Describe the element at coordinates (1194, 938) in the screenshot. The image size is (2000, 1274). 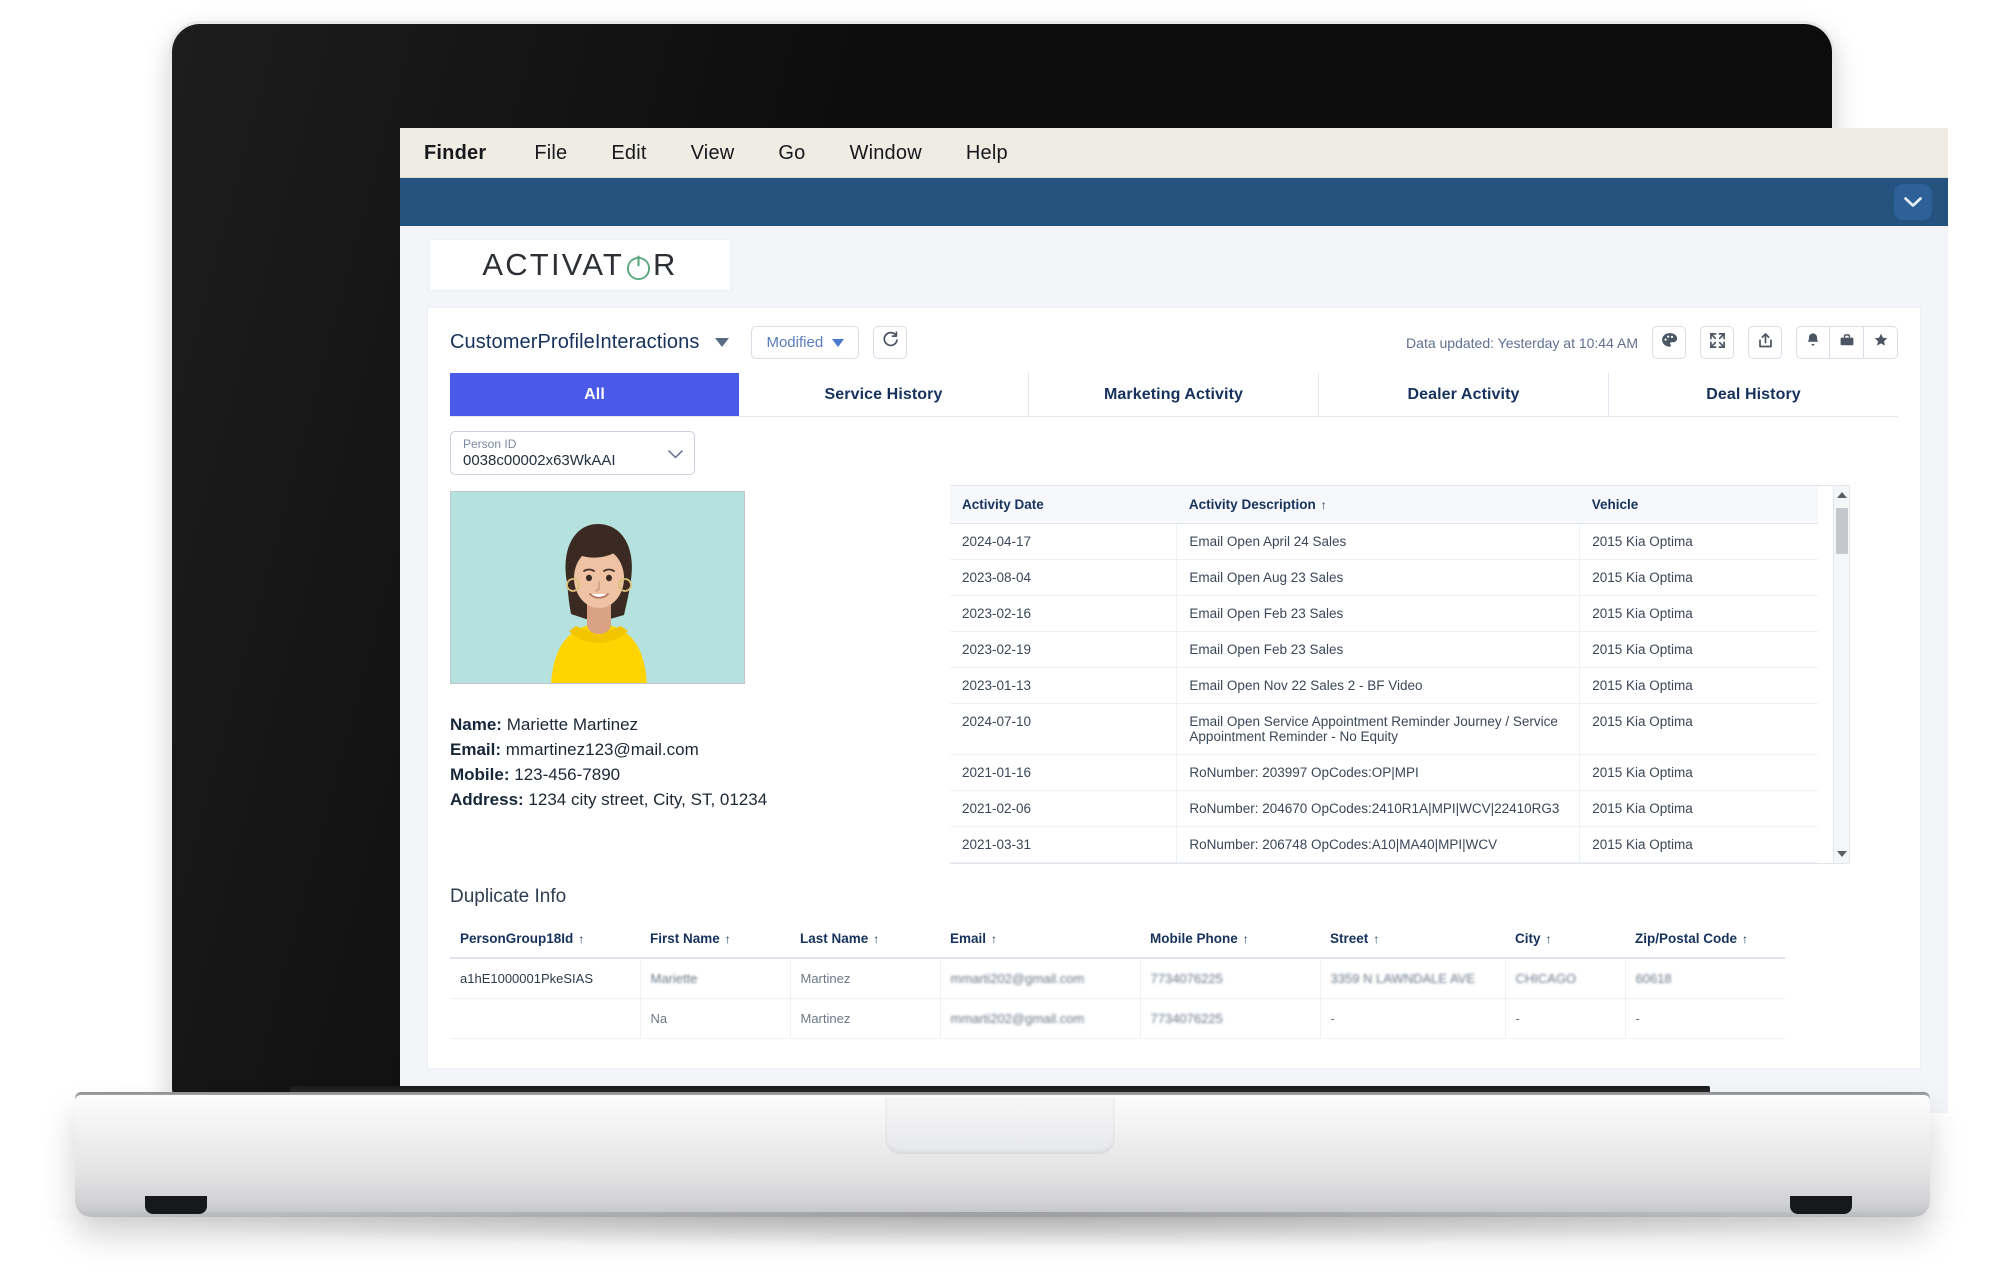
I see `column-mobile-phone-label: Mobile Phone` at that location.